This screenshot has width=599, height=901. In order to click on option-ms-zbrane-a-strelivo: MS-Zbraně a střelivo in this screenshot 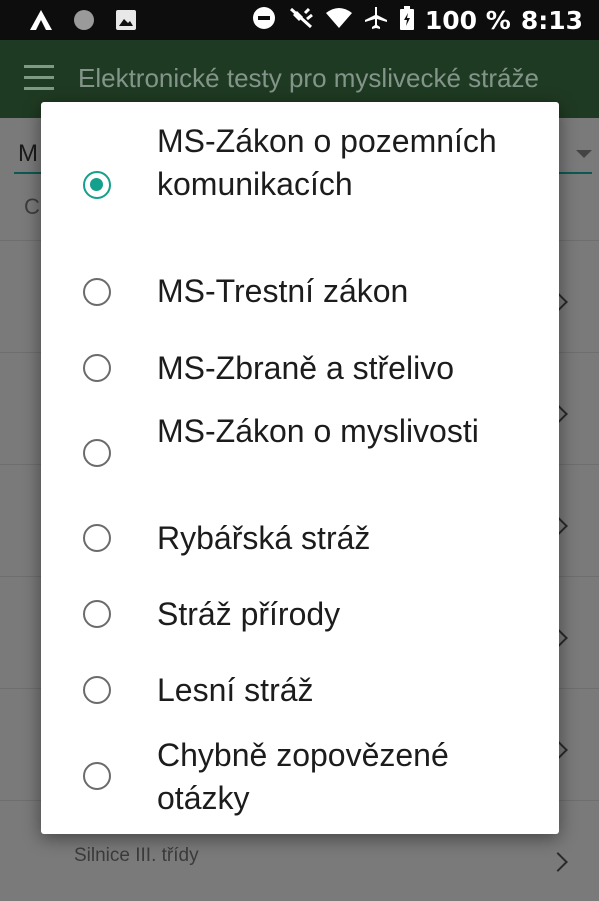, I will do `click(300, 369)`.